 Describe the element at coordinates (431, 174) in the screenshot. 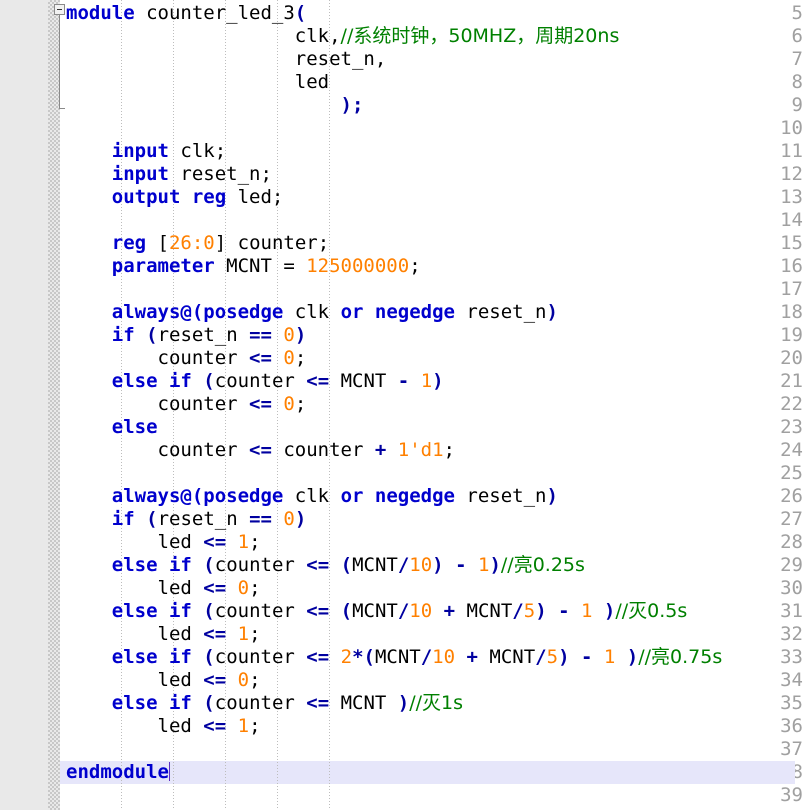

I see `code-line: input reset_n;` at that location.